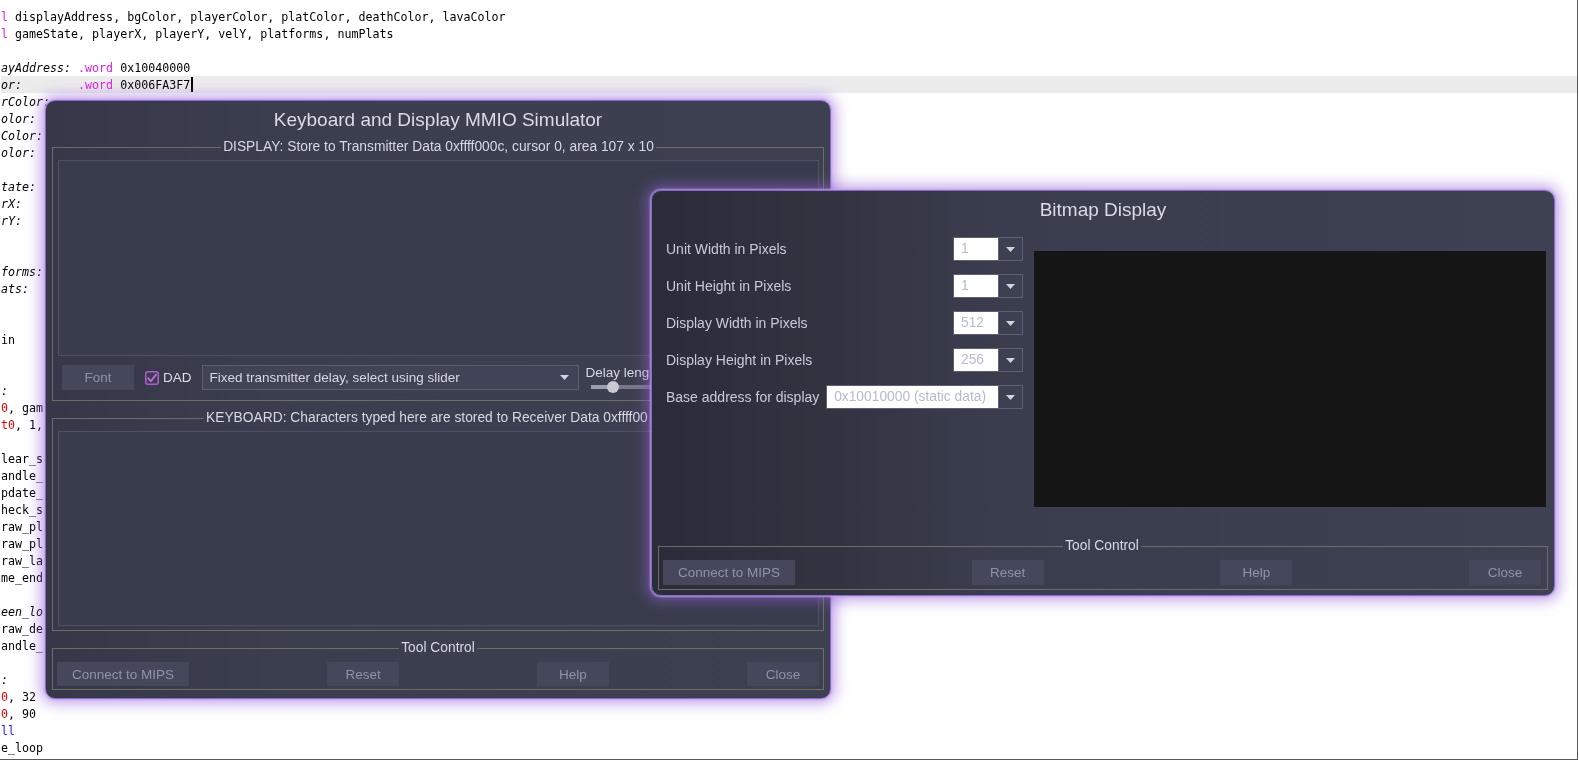 Image resolution: width=1579 pixels, height=761 pixels. Describe the element at coordinates (729, 286) in the screenshot. I see `setting-label: Unit Height in Pixels` at that location.